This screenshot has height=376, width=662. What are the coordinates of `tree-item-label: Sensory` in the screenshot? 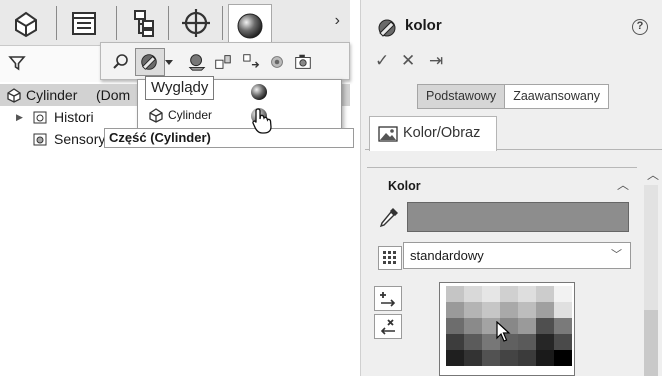 It's located at (80, 139).